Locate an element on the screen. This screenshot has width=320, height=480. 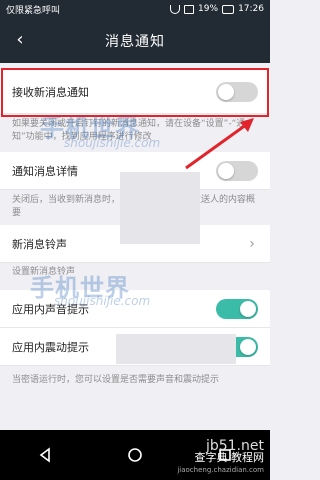
receive-new-row: 接收新消息通知 is located at coordinates (135, 92).